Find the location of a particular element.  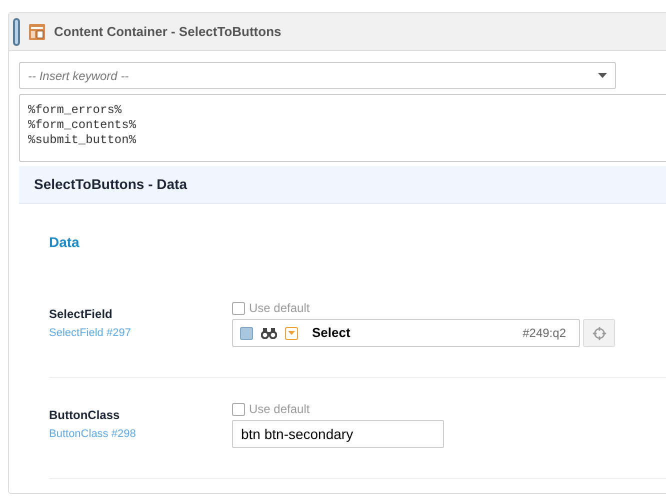

dropdown-icon is located at coordinates (291, 333).